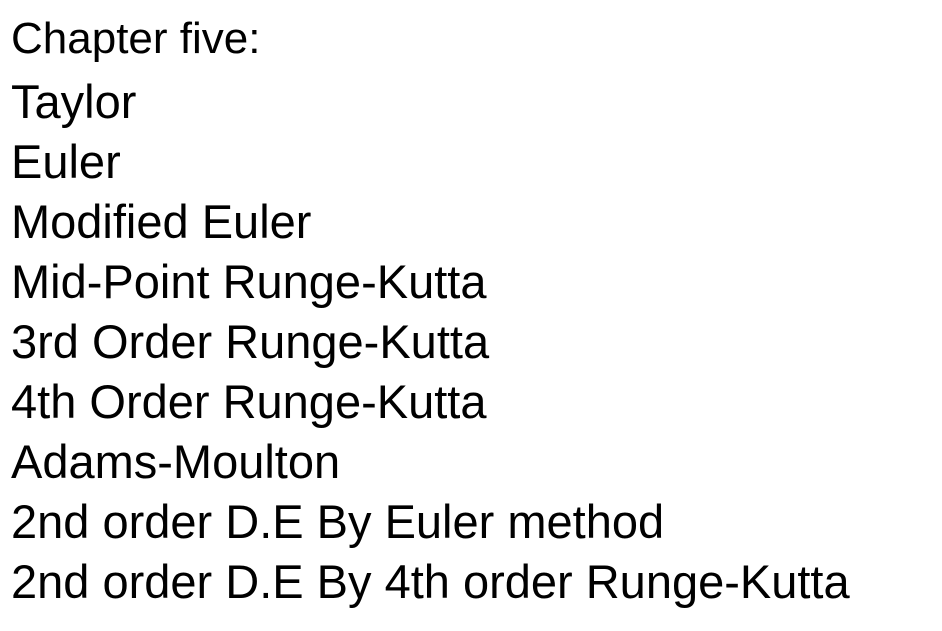 The width and height of the screenshot is (942, 631). I want to click on list-item-modified-euler: Modified Euler, so click(161, 221).